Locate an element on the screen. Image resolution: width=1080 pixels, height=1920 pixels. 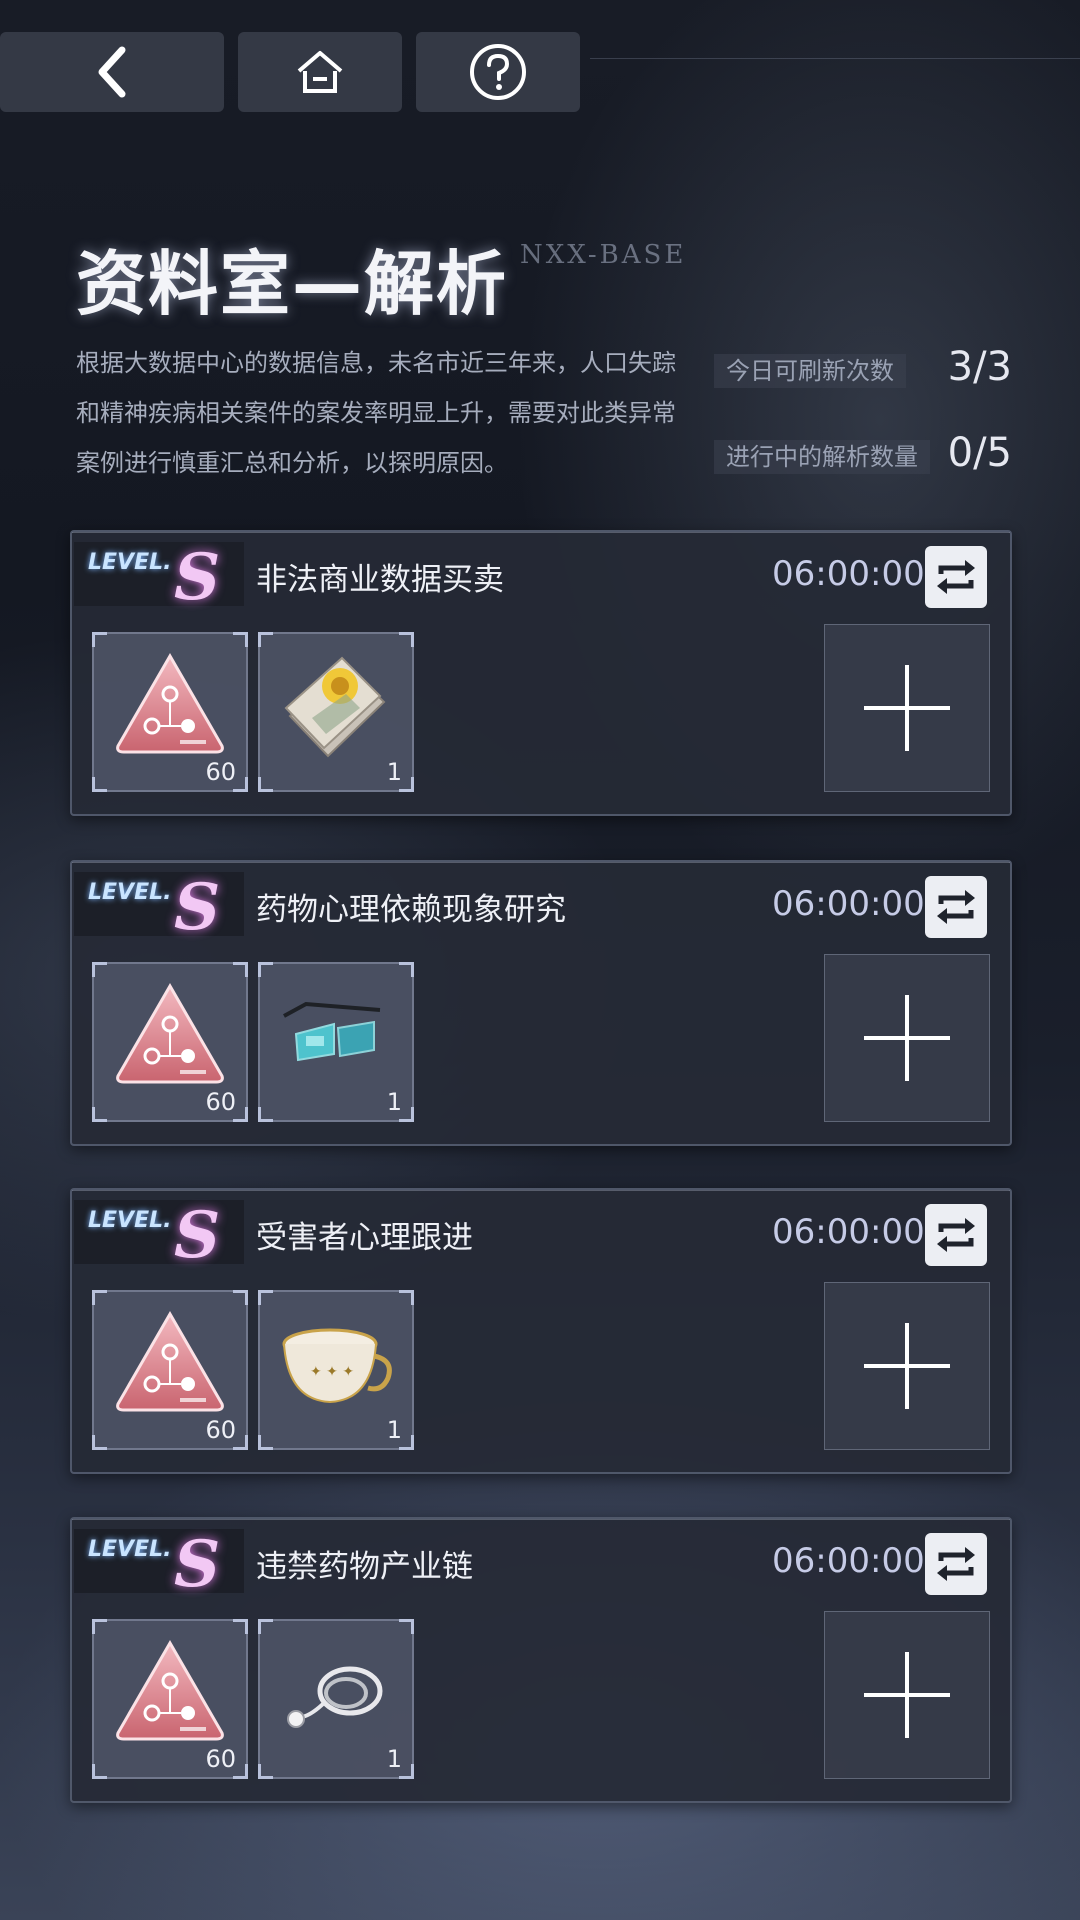
smart-glasses-icon is located at coordinates (336, 1038).